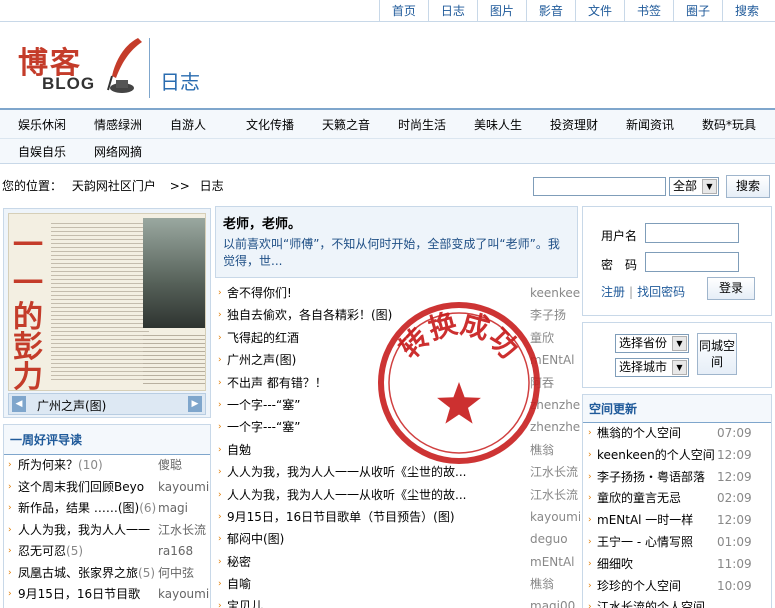  I want to click on list-item-title: 新作品，结果 ……(图), so click(78, 508).